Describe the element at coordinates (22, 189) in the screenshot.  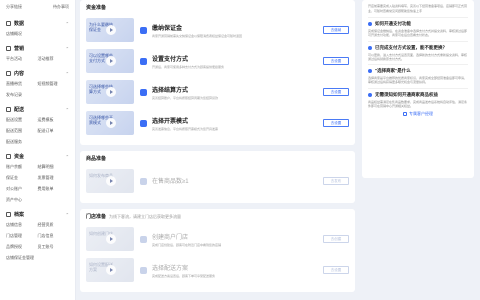
I see `sidebar-item: 对公账户` at that location.